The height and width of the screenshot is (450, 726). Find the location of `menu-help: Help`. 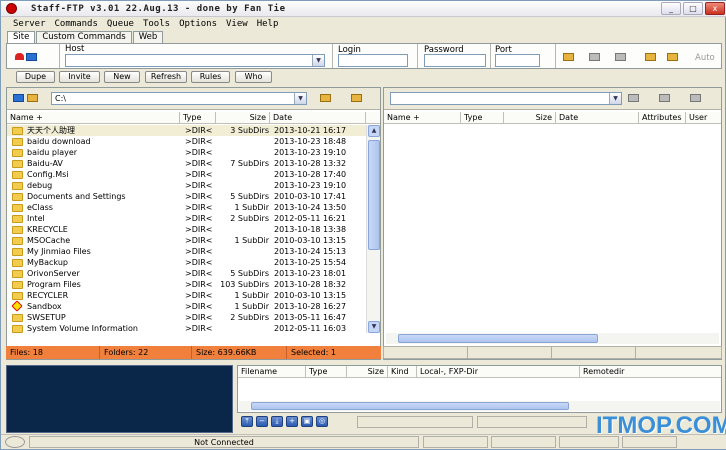

menu-help: Help is located at coordinates (268, 24).